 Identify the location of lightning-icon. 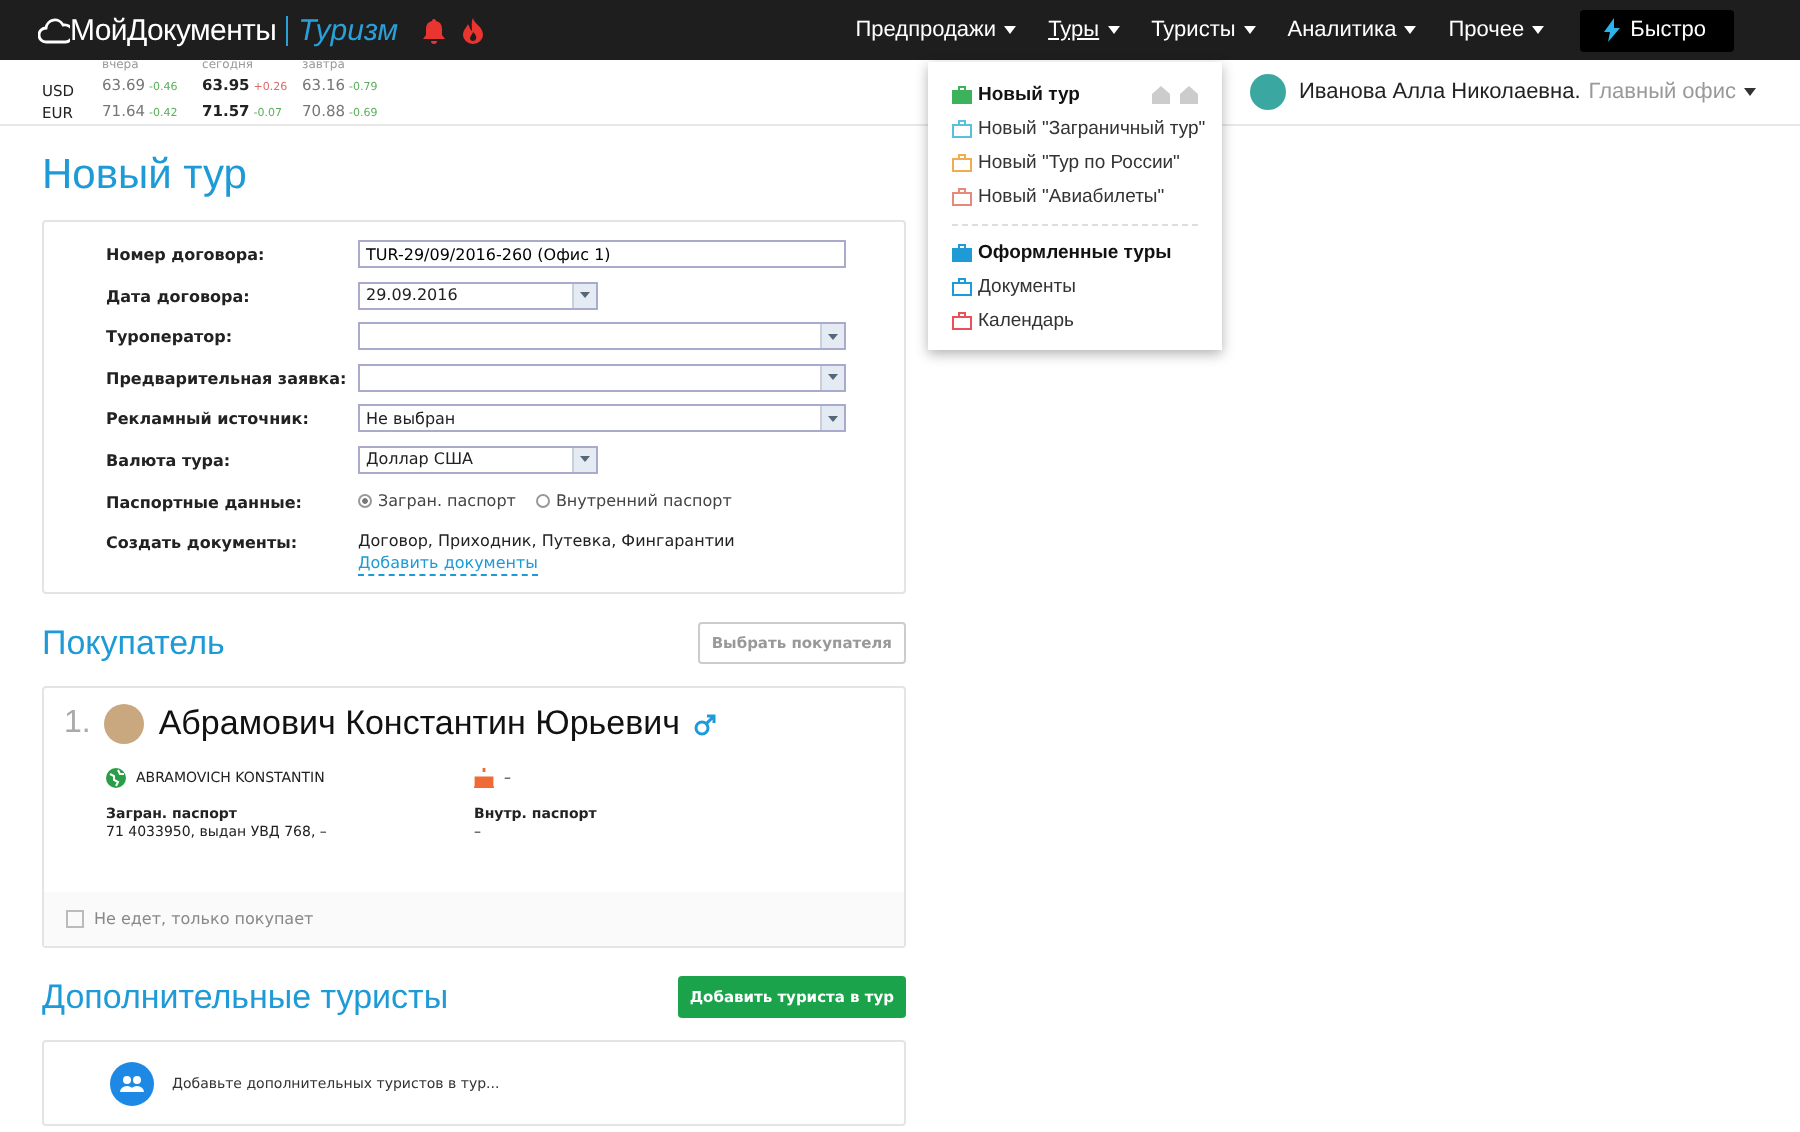
(1612, 30).